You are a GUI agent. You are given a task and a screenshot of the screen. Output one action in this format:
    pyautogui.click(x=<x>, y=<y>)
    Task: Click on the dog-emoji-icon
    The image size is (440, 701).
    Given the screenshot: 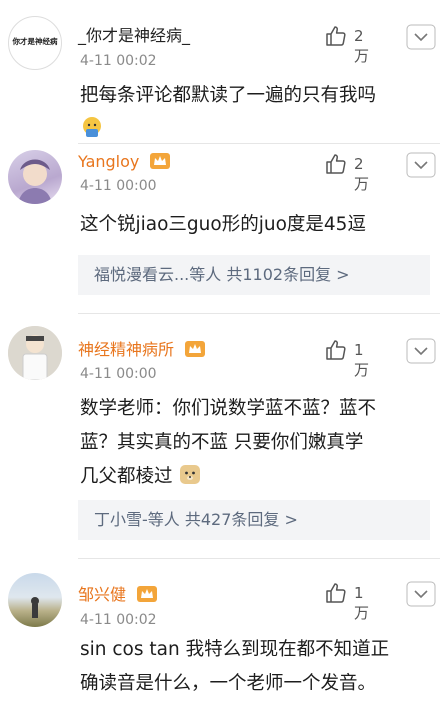 What is the action you would take?
    pyautogui.click(x=190, y=474)
    